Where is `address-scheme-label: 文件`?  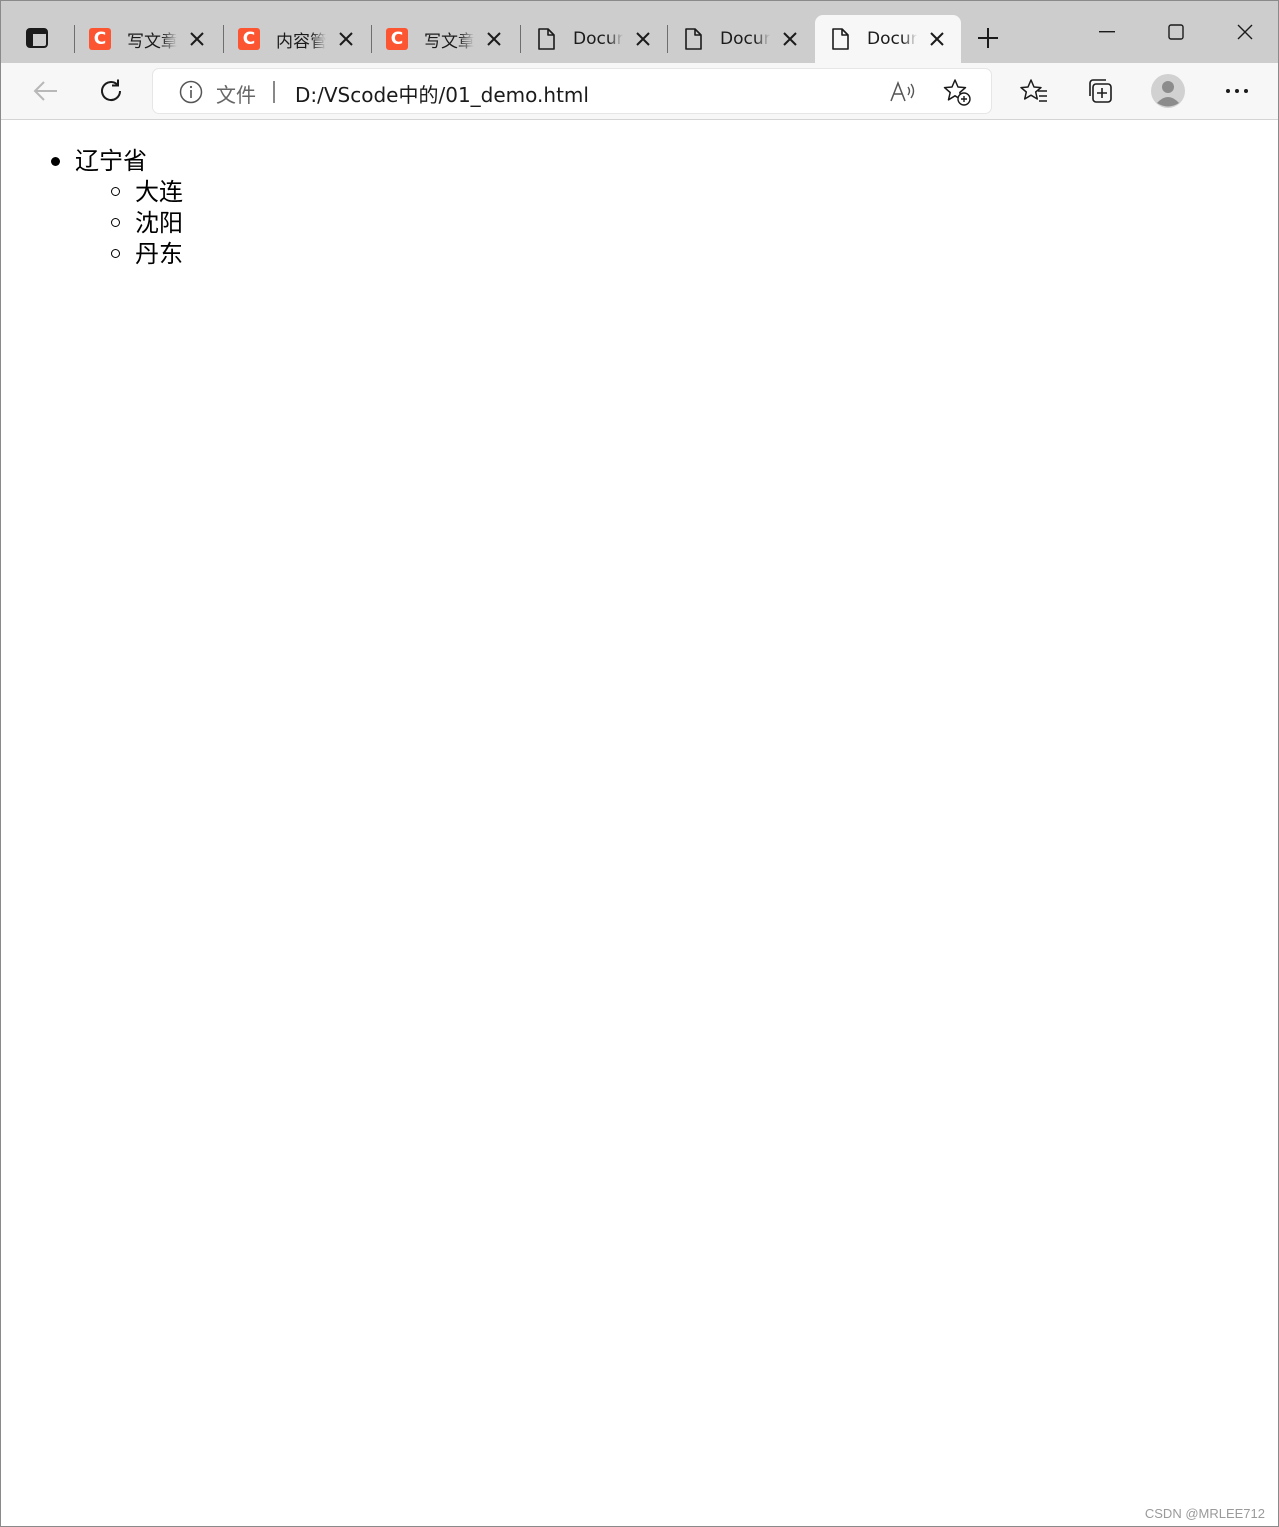
address-scheme-label: 文件 is located at coordinates (236, 95).